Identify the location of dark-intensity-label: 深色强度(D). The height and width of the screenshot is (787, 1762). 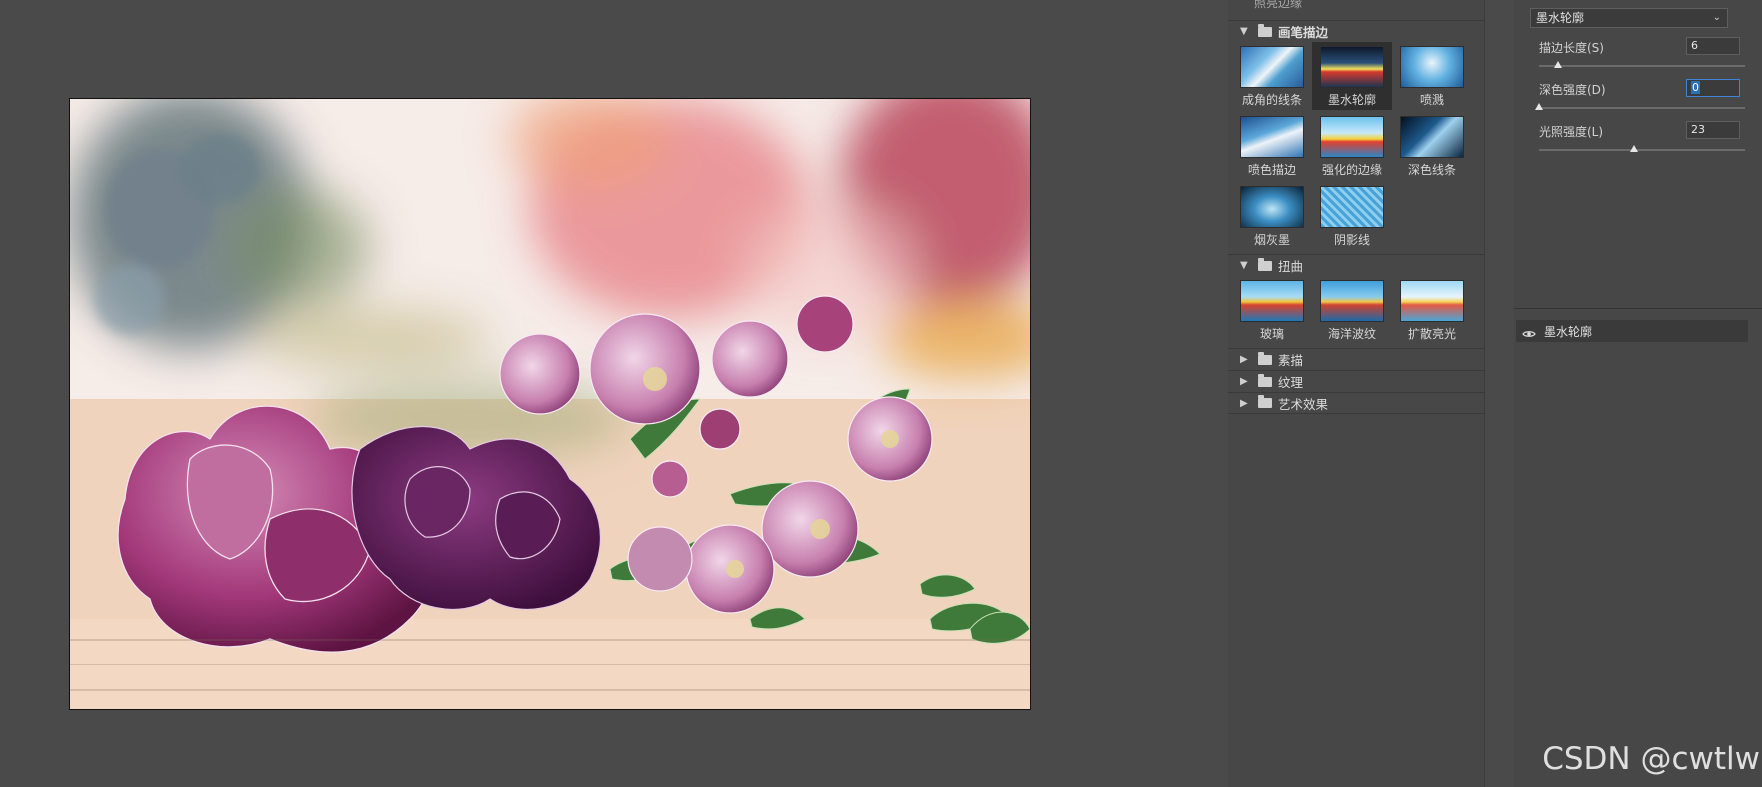
(1572, 90).